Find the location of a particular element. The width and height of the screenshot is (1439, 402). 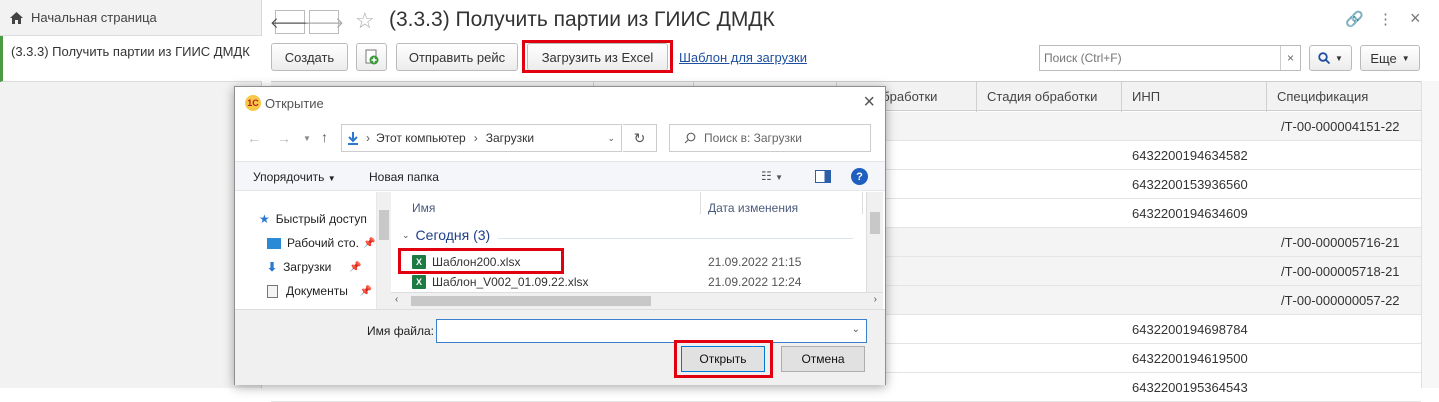

col-header-name: Имя is located at coordinates (423, 208).